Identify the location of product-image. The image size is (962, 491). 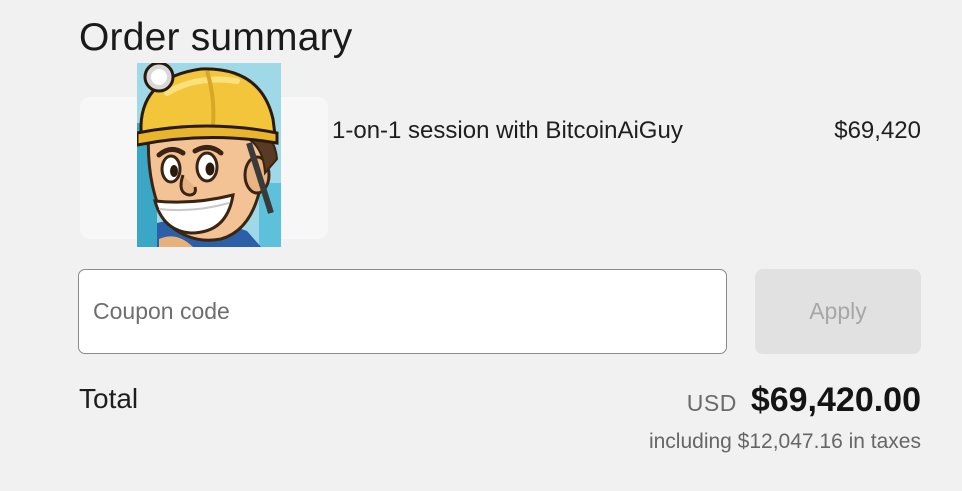
(209, 155).